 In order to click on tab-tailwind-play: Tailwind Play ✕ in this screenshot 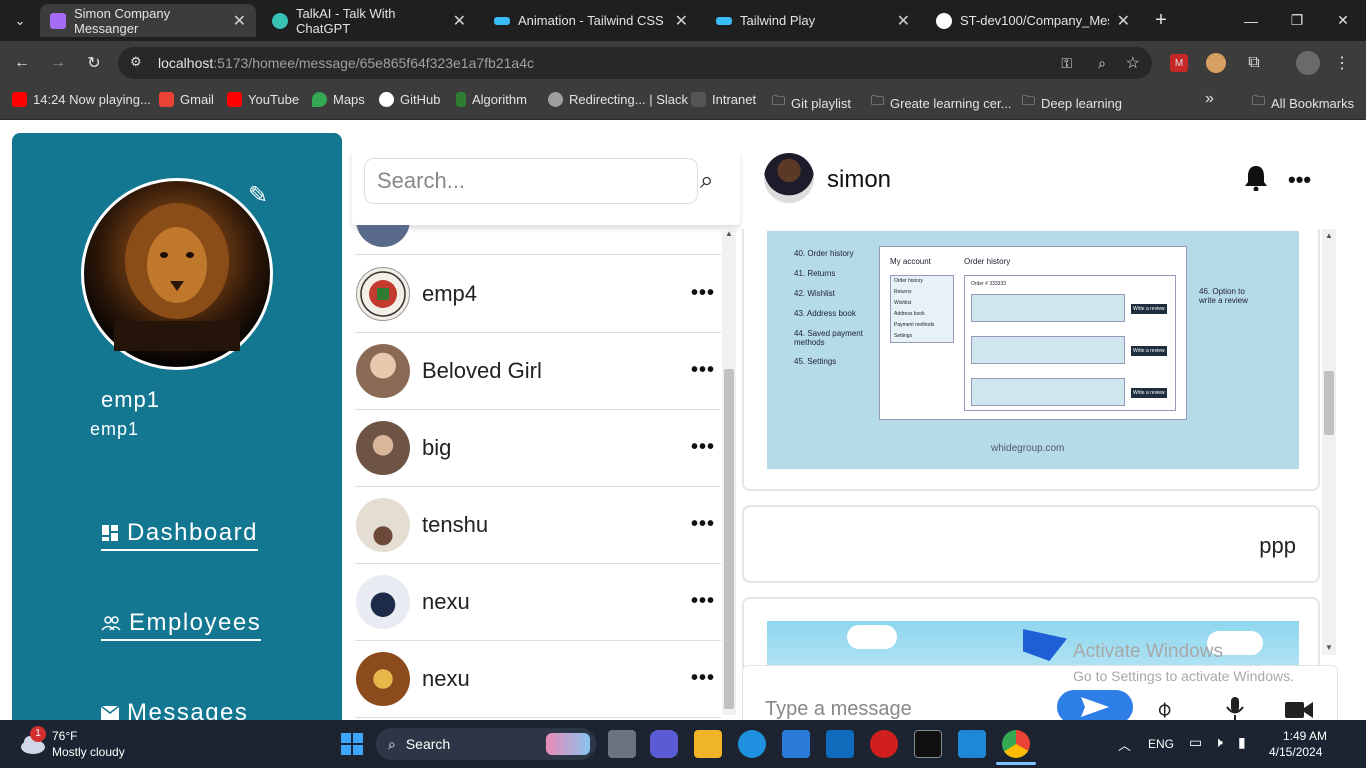, I will do `click(813, 20)`.